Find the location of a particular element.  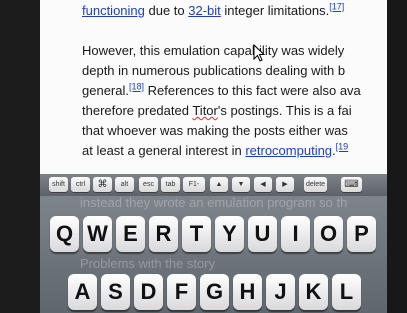

key-y: Y is located at coordinates (229, 234).